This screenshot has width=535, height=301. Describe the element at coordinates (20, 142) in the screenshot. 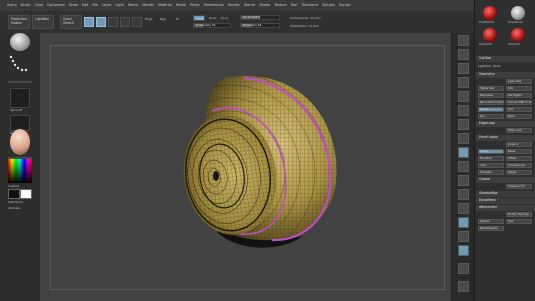

I see `material-sphere-icon` at that location.